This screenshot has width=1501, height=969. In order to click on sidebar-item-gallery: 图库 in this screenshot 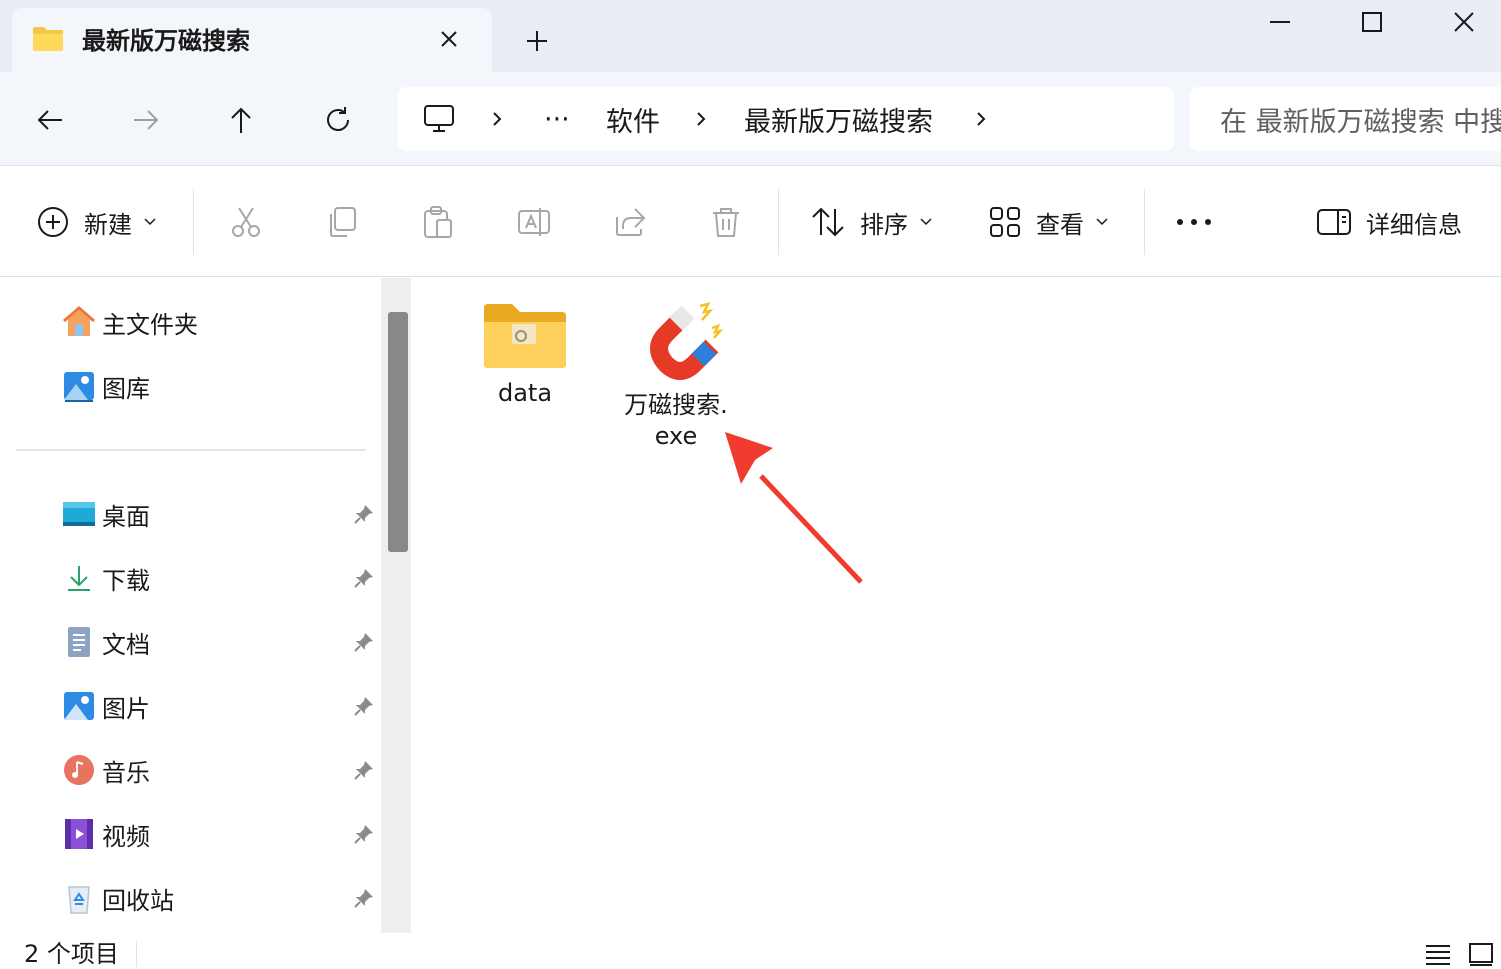, I will do `click(106, 386)`.